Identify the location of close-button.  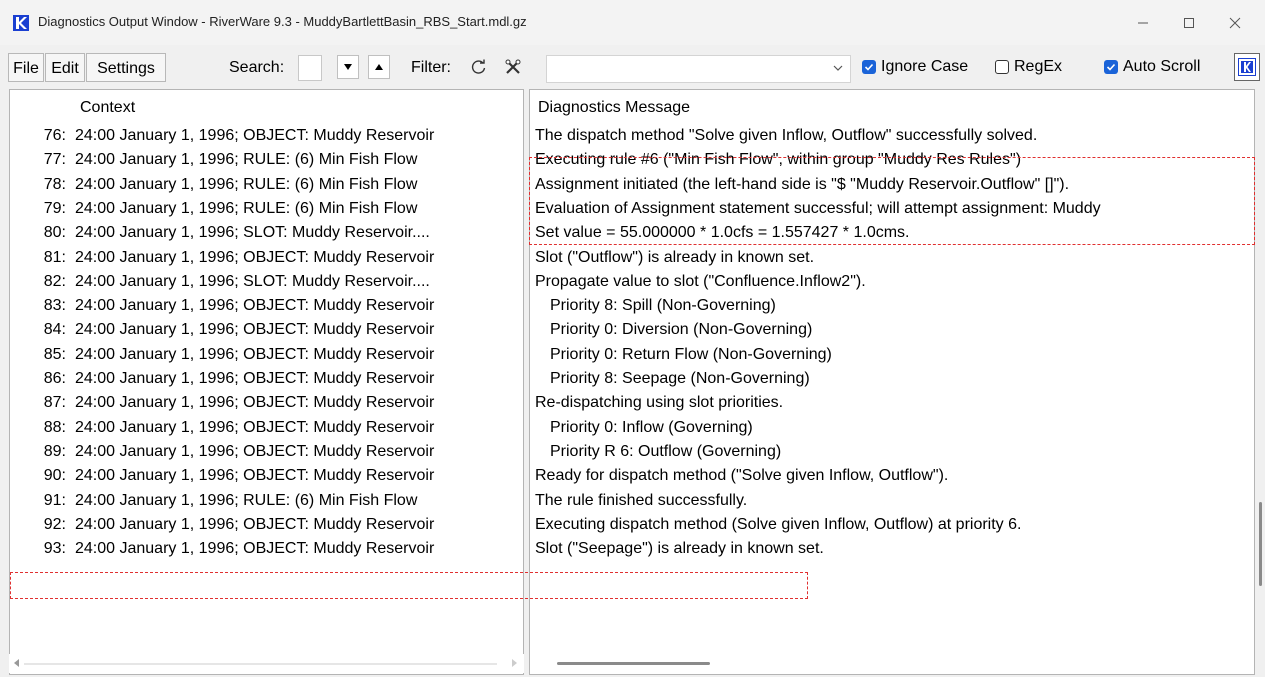
(1235, 23).